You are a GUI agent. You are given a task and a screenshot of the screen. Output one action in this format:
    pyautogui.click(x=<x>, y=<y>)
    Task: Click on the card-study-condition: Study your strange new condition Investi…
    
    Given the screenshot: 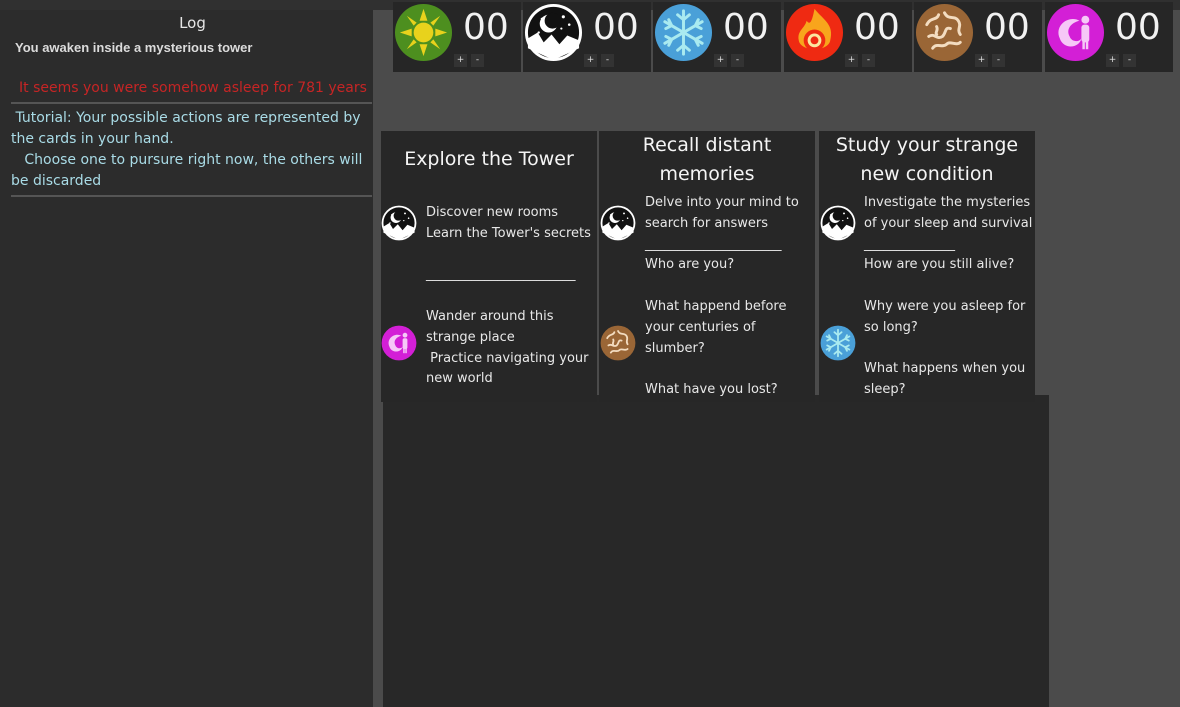 What is the action you would take?
    pyautogui.click(x=927, y=266)
    